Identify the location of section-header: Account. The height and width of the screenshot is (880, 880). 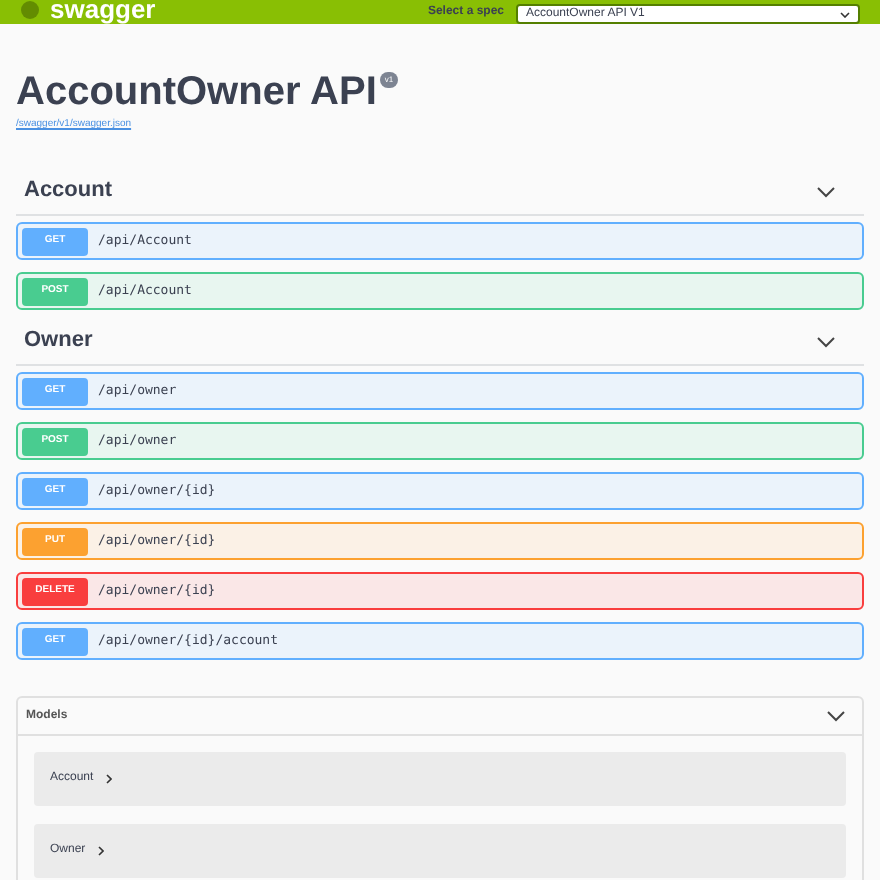
(440, 192).